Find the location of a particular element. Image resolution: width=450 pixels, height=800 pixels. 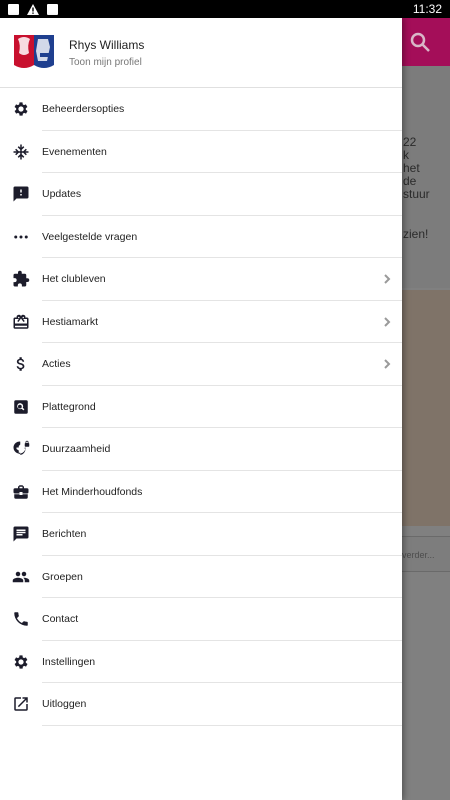

feedback-icon is located at coordinates (21, 194).